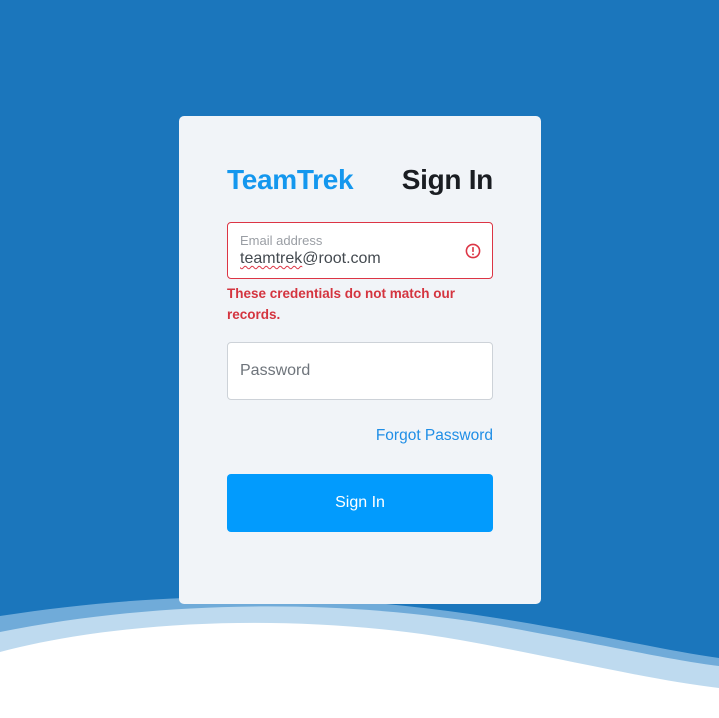  What do you see at coordinates (290, 179) in the screenshot?
I see `brand-logo: TeamTrek` at bounding box center [290, 179].